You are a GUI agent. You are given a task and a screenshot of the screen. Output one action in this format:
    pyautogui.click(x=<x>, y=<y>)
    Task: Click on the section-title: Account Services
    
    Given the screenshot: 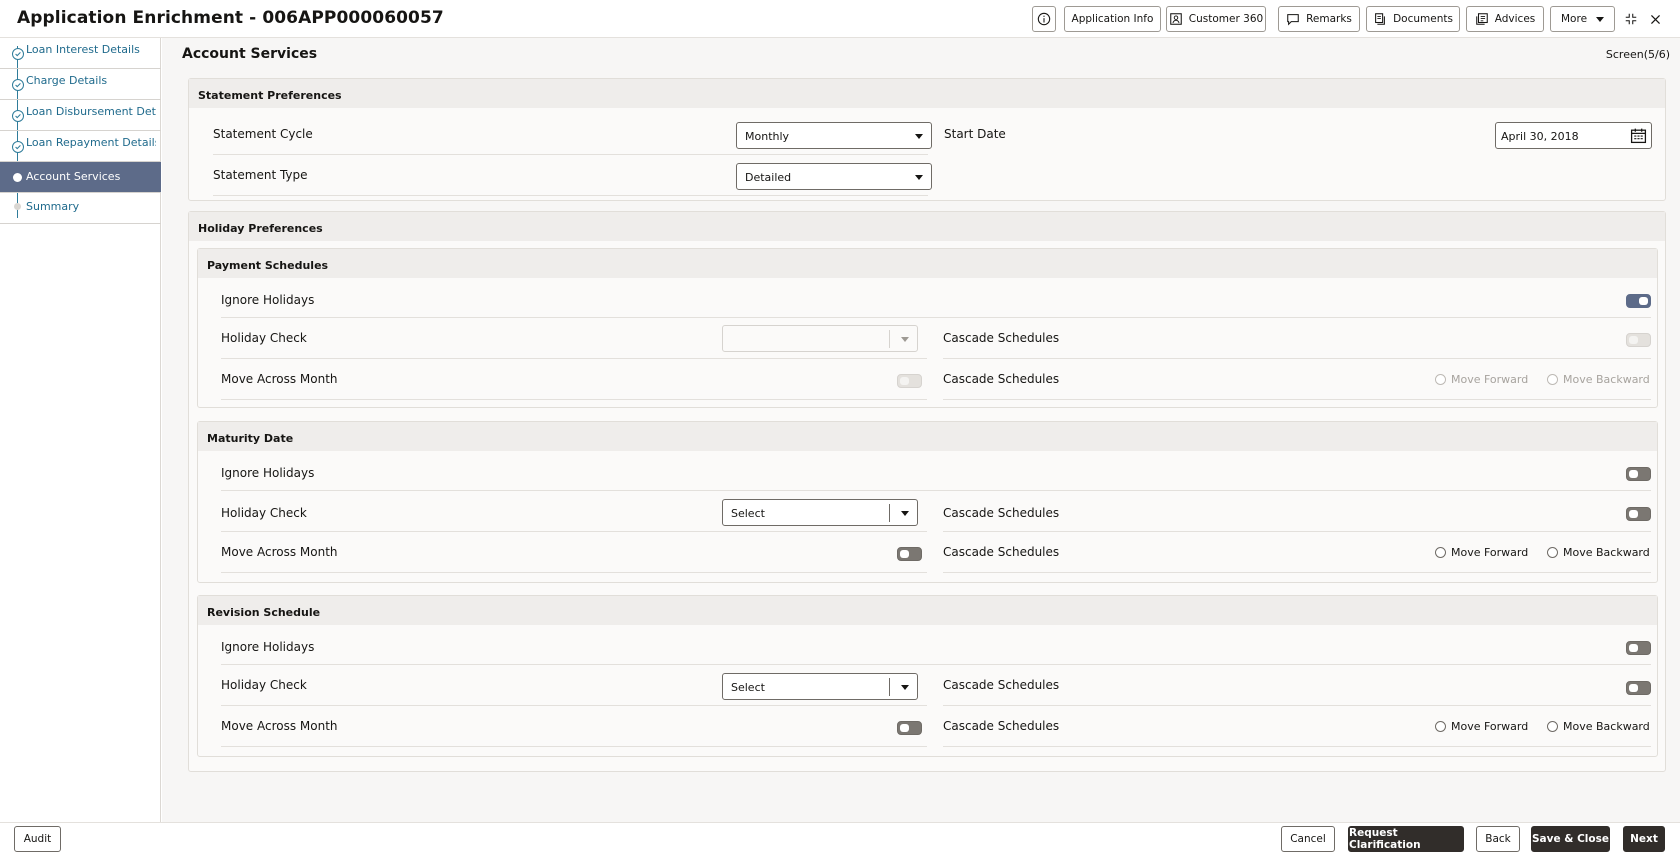 What is the action you would take?
    pyautogui.click(x=250, y=54)
    